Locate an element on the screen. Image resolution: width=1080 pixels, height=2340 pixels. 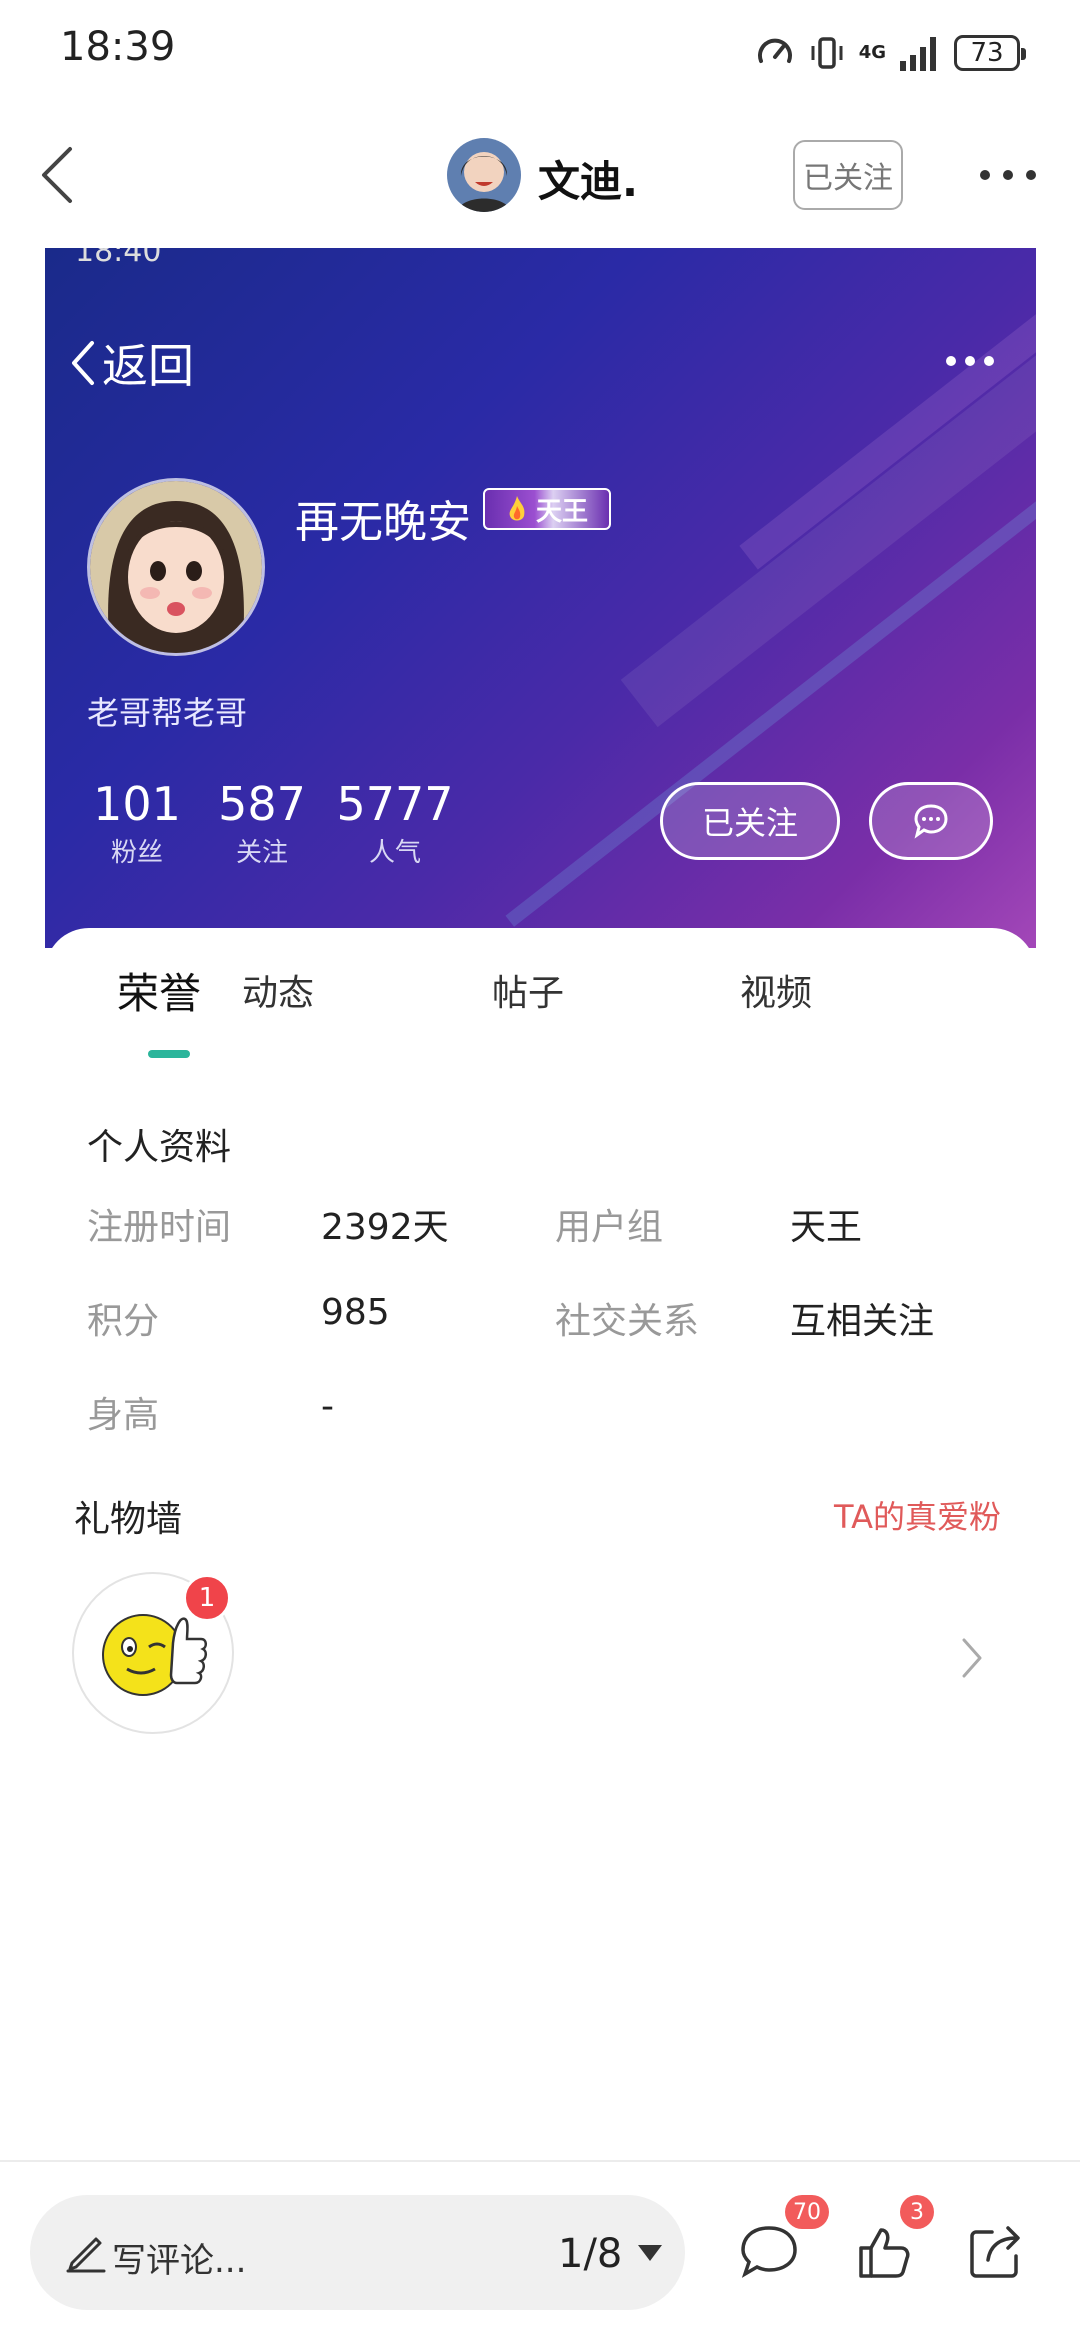
profile-avatar-image is located at coordinates (176, 567).